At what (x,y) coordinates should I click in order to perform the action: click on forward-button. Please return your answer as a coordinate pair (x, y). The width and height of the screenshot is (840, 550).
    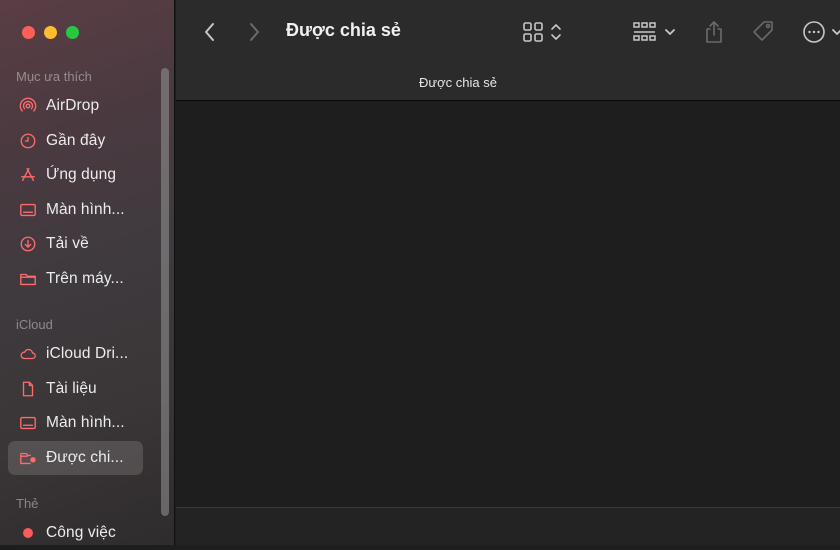
    Looking at the image, I should click on (254, 32).